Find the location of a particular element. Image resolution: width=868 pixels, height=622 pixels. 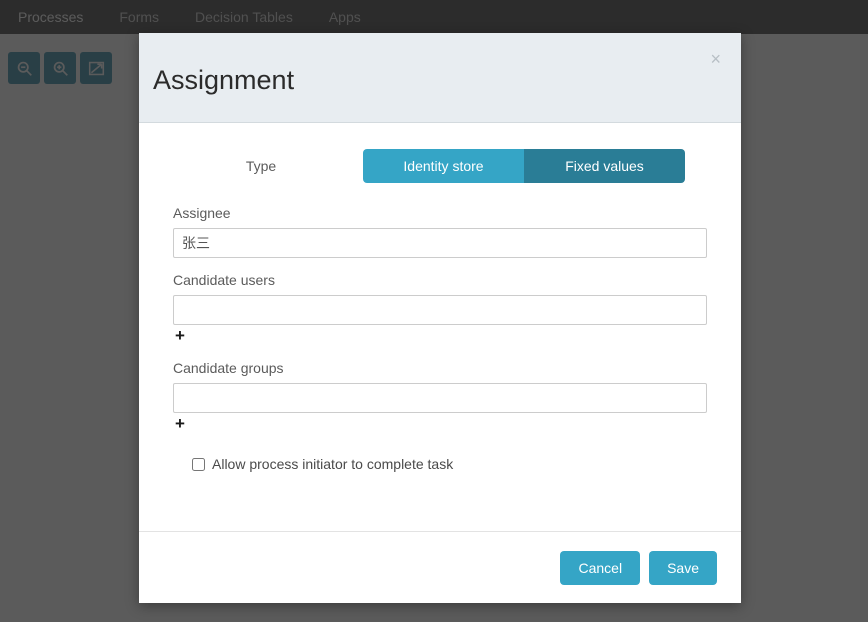

type-button-group: Identity store Fixed values is located at coordinates (524, 166).